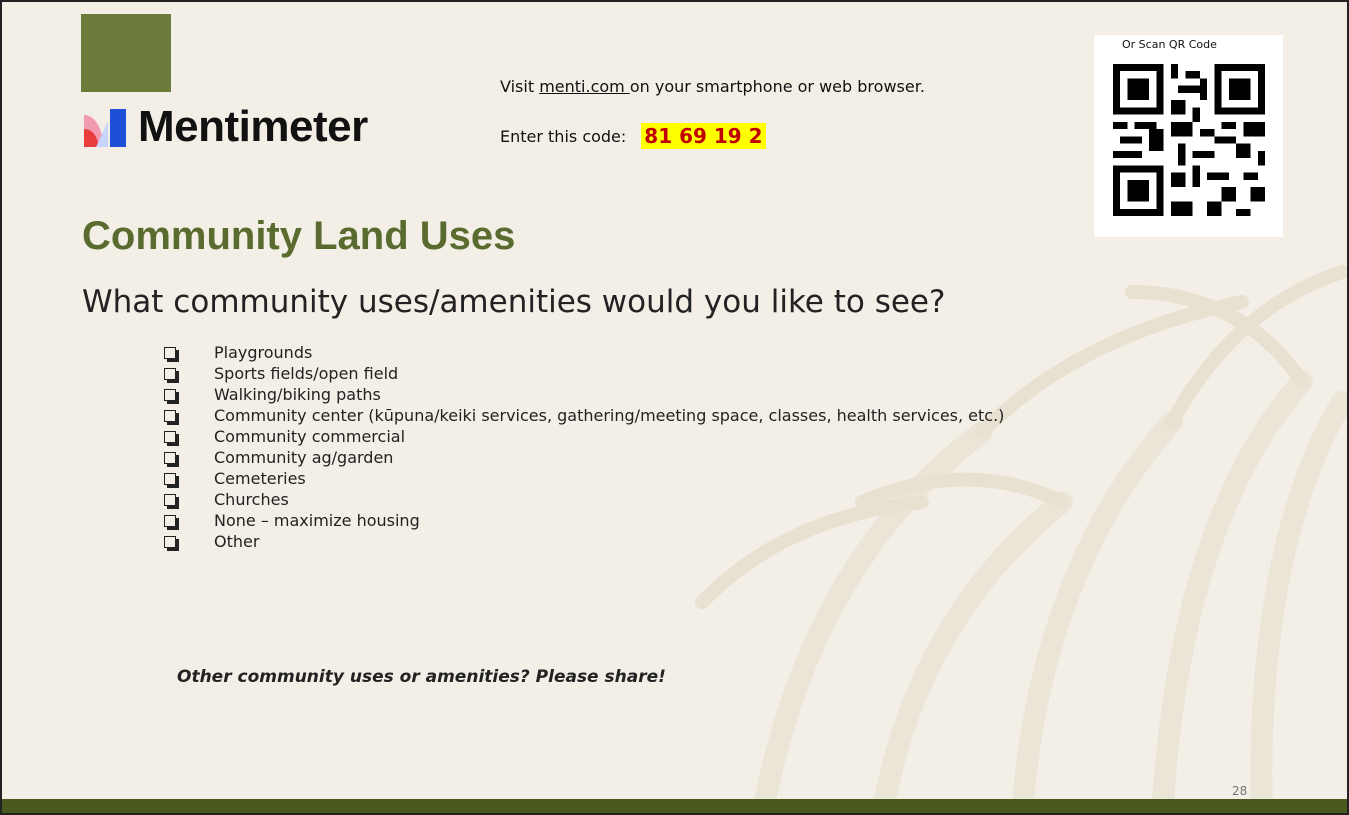 This screenshot has height=815, width=1349. I want to click on enter-code-label: Enter this code:, so click(563, 136).